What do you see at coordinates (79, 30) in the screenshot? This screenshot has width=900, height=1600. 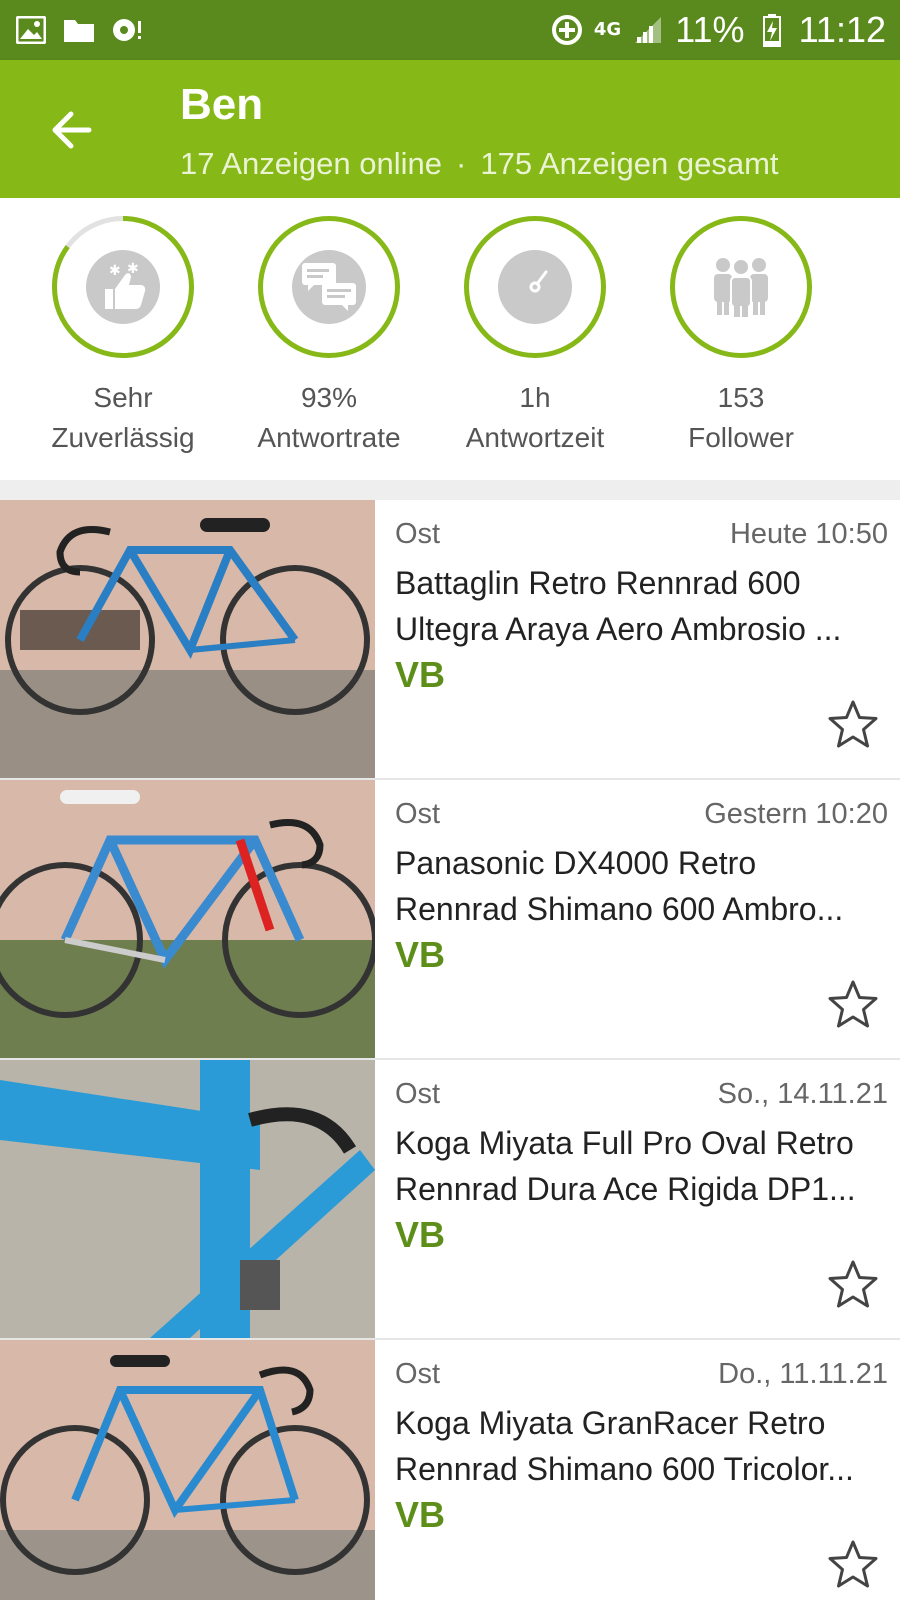 I see `folder-icon` at bounding box center [79, 30].